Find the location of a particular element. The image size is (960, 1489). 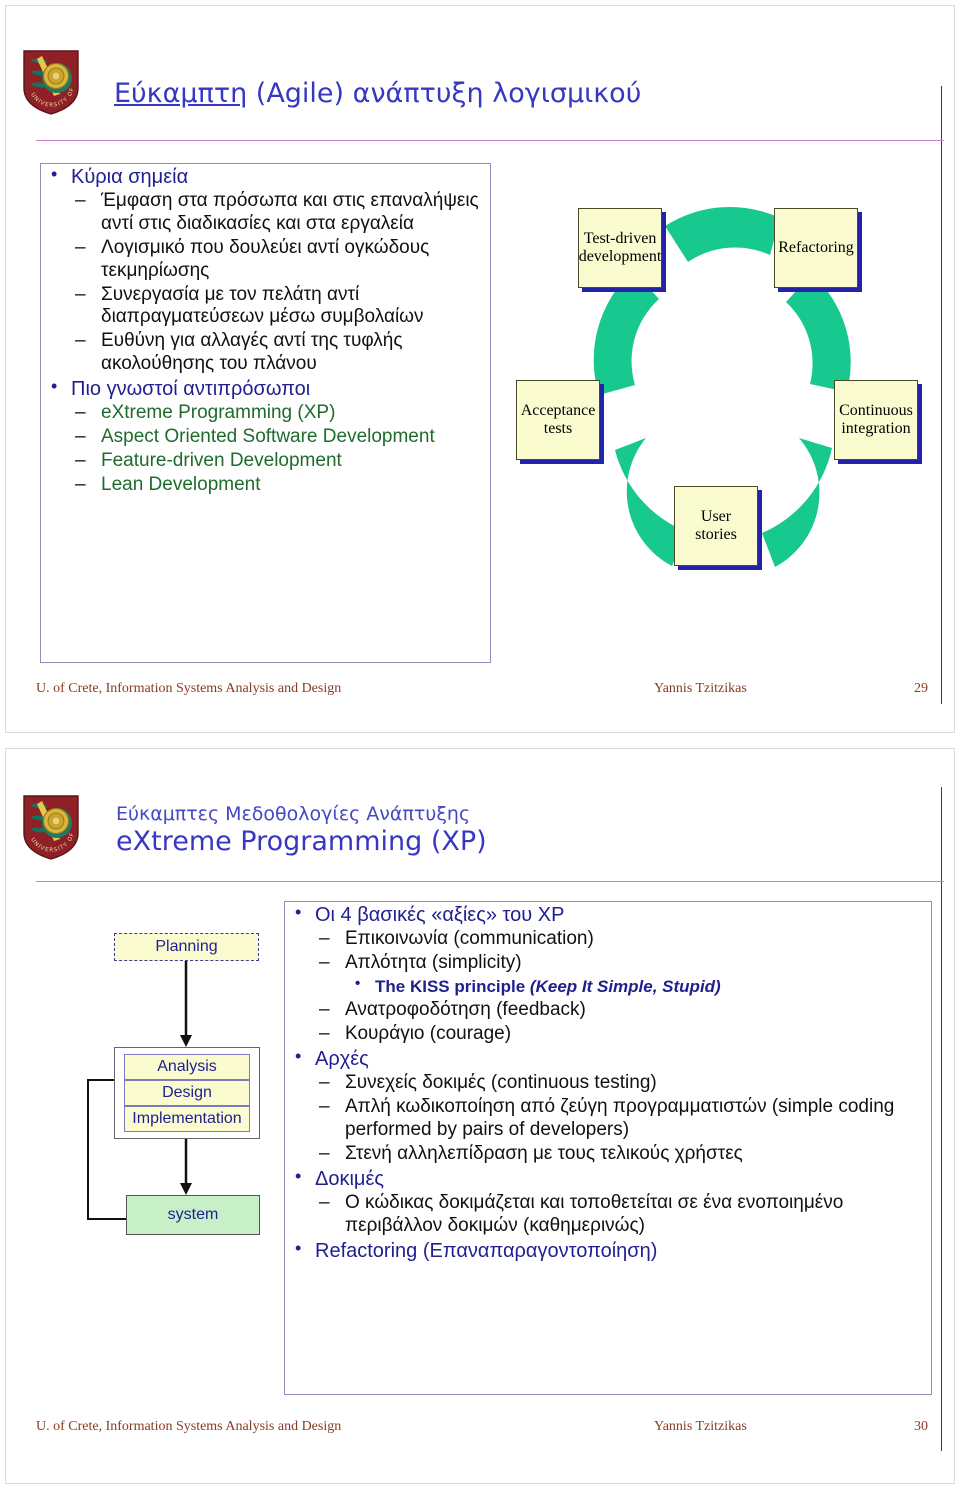

bullet-item: Δοκιμές is located at coordinates (608, 1178).